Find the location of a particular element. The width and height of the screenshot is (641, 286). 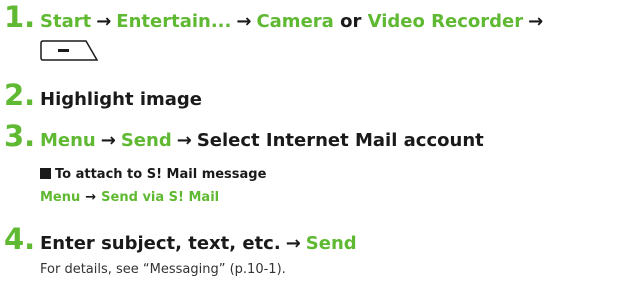

square-bullet-icon is located at coordinates (45, 173).